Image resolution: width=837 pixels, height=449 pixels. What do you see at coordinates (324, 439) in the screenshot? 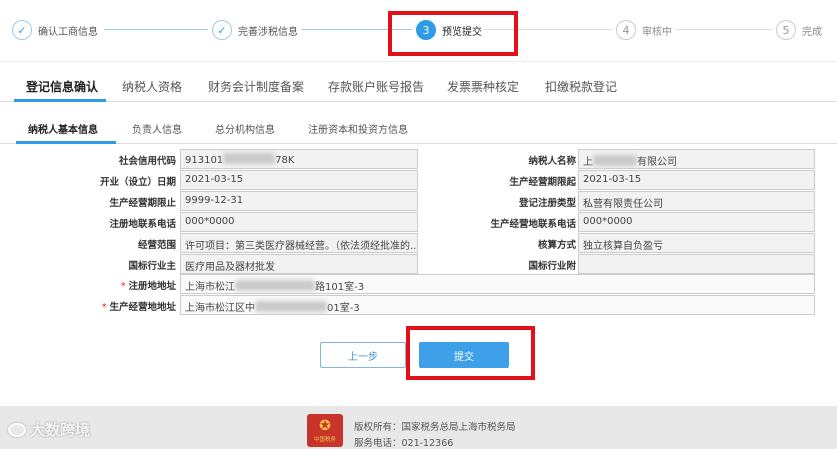
I see `emblem-text: 中国税务` at bounding box center [324, 439].